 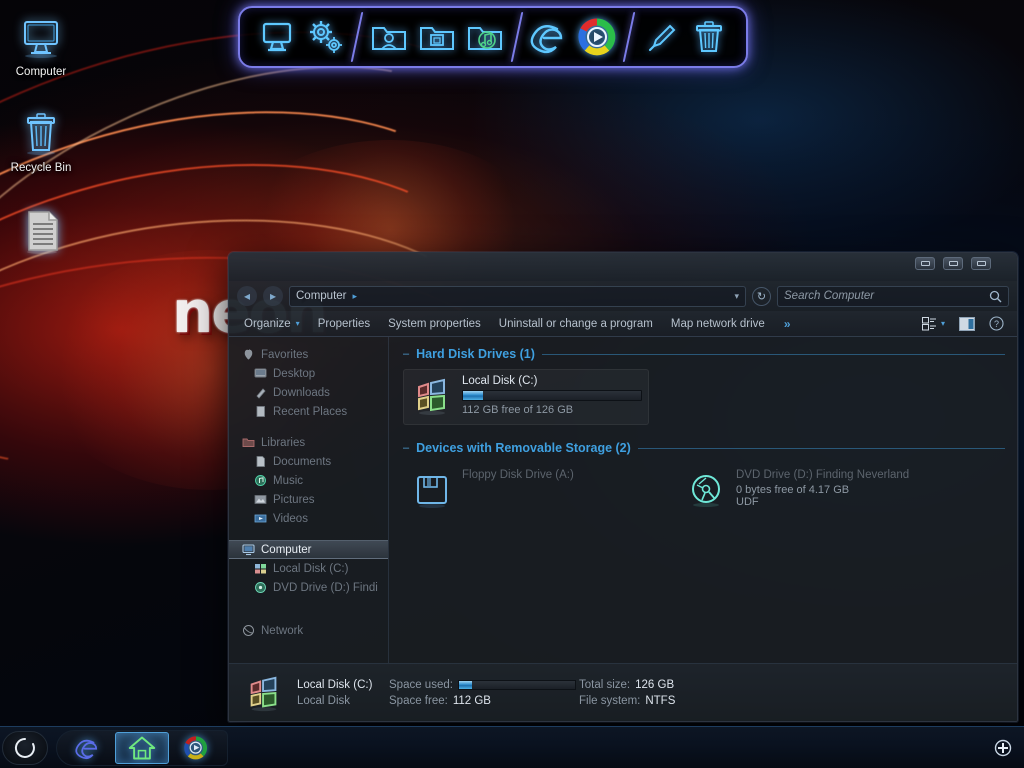 I want to click on group-header-removable-storage: – Devices with Removable Storage (2), so click(x=704, y=448).